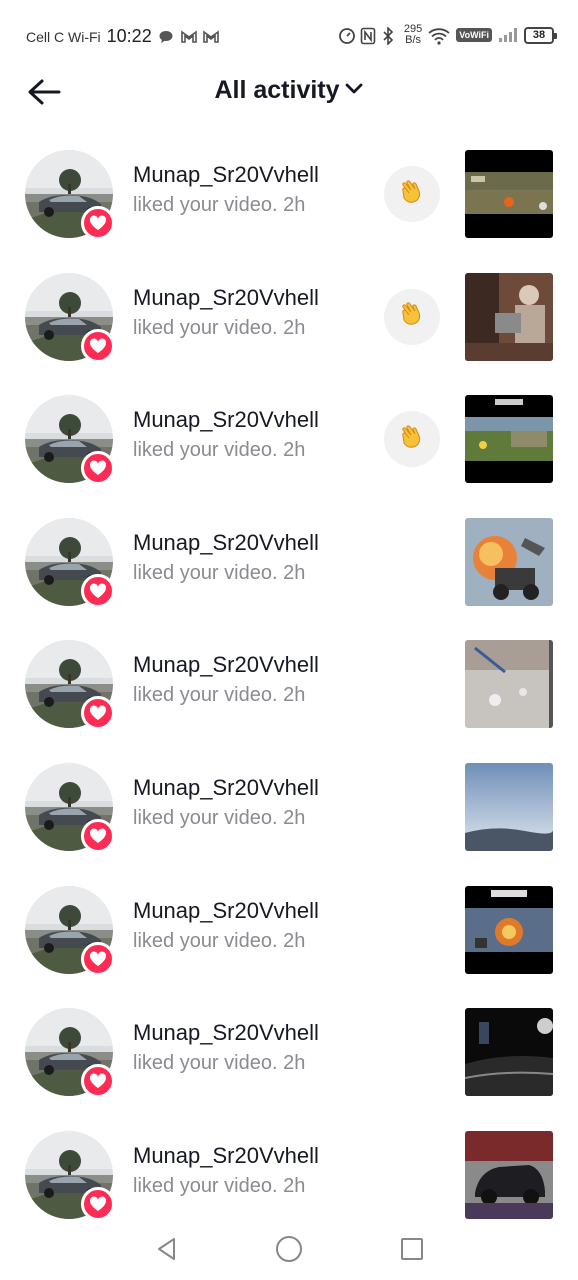  I want to click on status-right: 295 B/s VoWiFi 38, so click(447, 35).